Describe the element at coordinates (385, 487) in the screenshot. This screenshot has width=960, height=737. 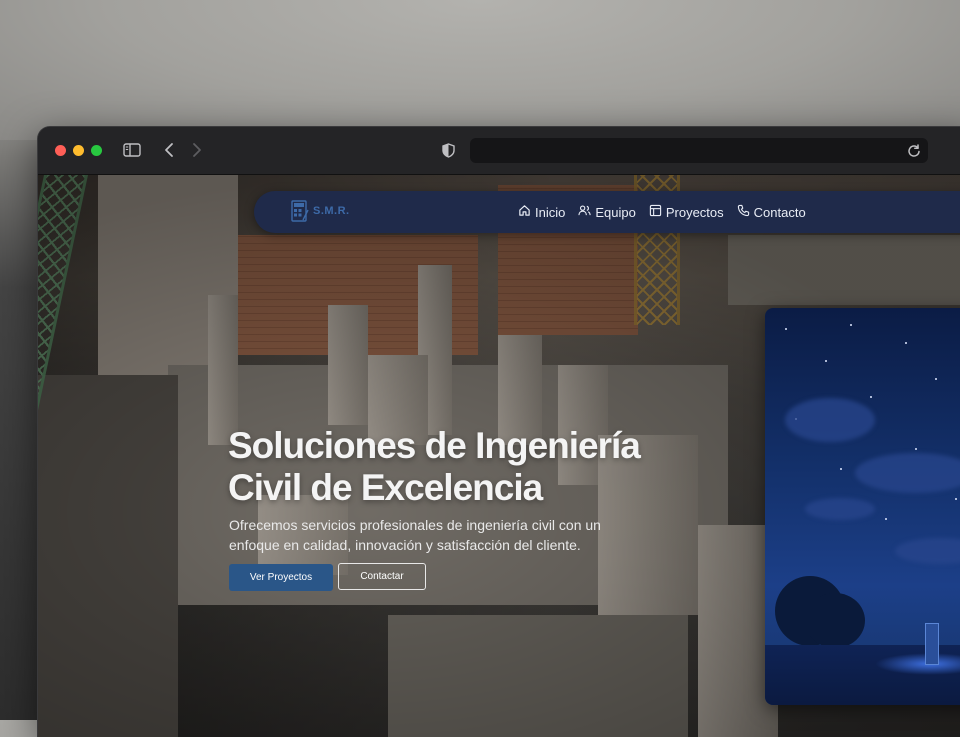
I see `hero-title-line-2: Civil de Excelencia` at that location.